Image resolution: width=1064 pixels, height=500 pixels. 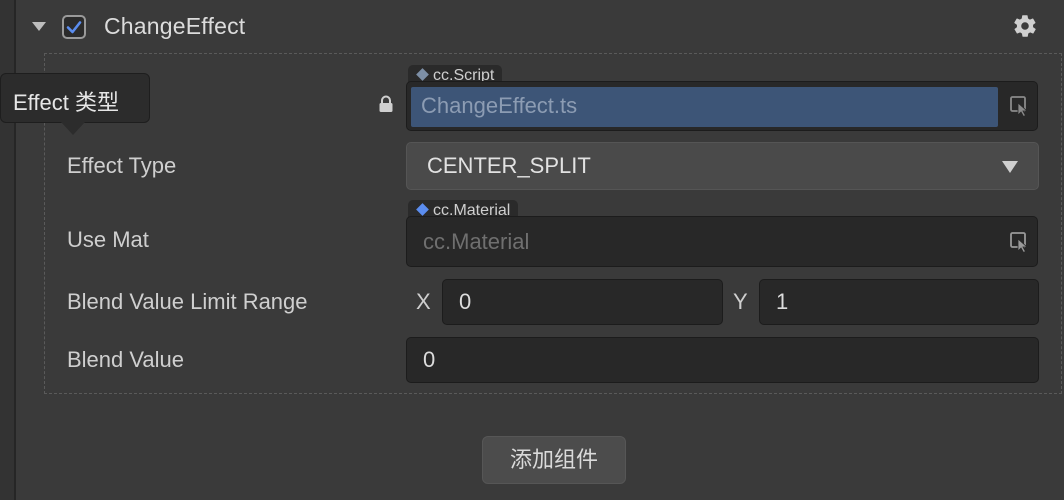 What do you see at coordinates (108, 239) in the screenshot?
I see `use-mat-label: Use Mat` at bounding box center [108, 239].